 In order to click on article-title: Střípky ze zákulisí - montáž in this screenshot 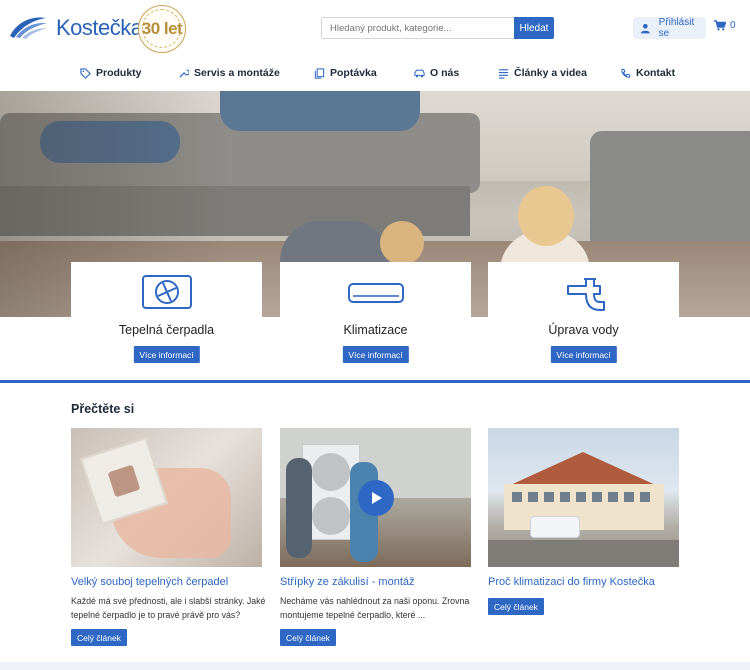, I will do `click(347, 582)`.